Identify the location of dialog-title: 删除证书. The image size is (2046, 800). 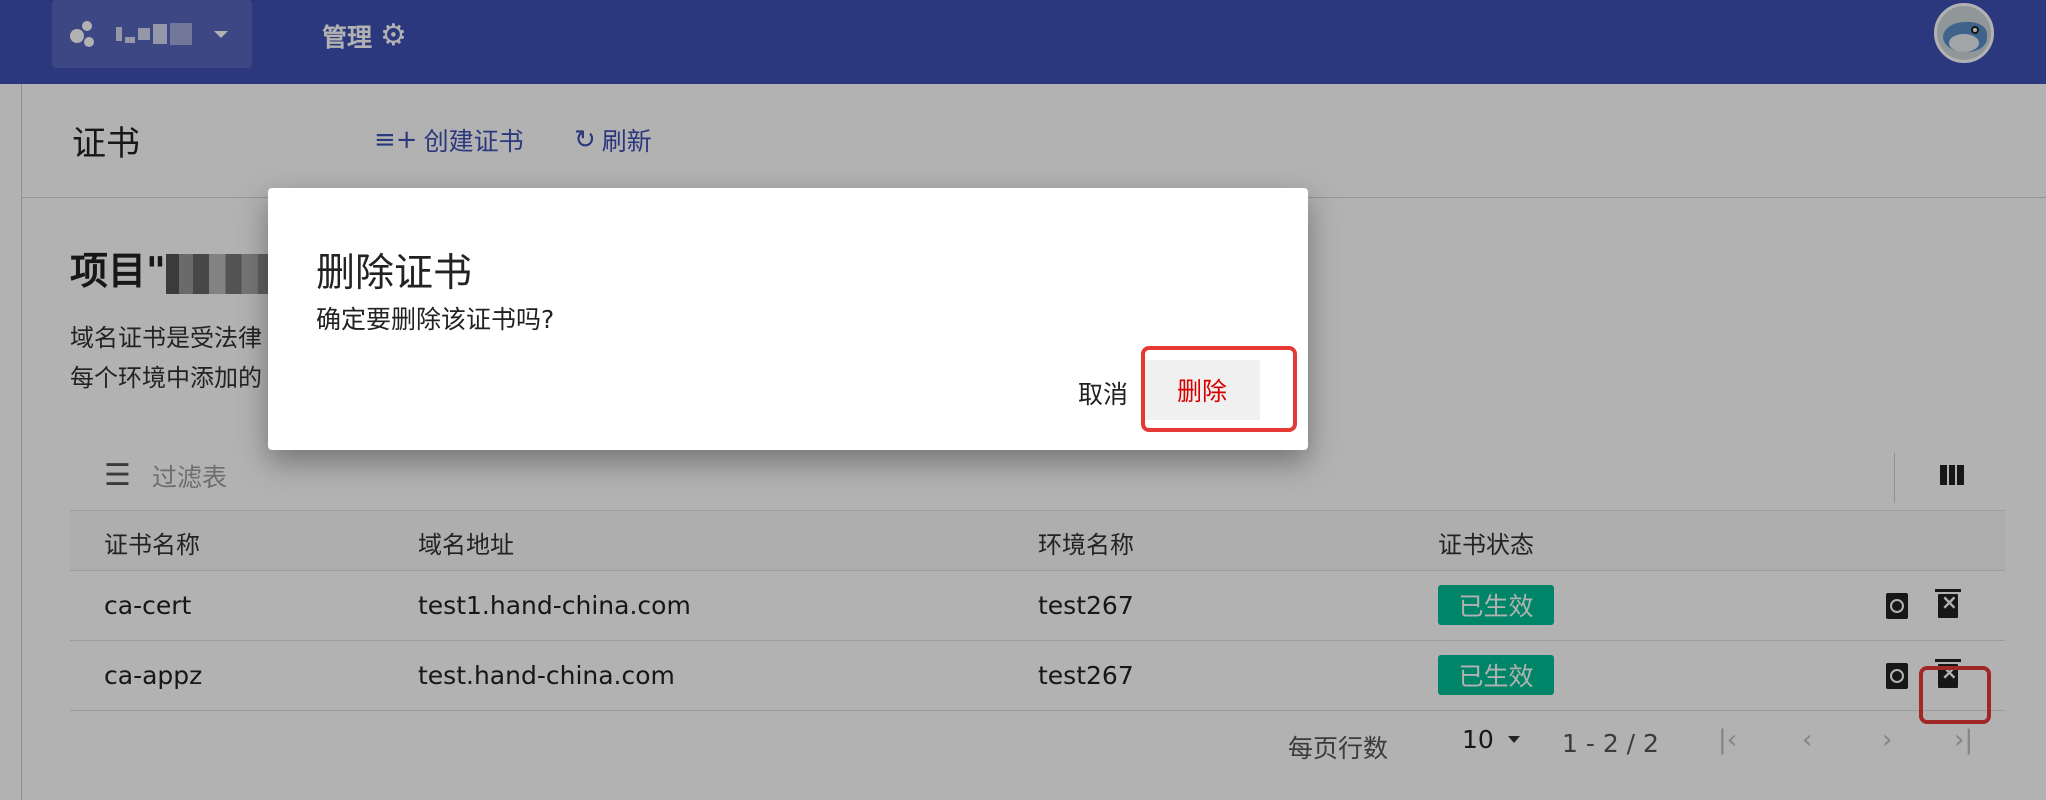
(394, 273).